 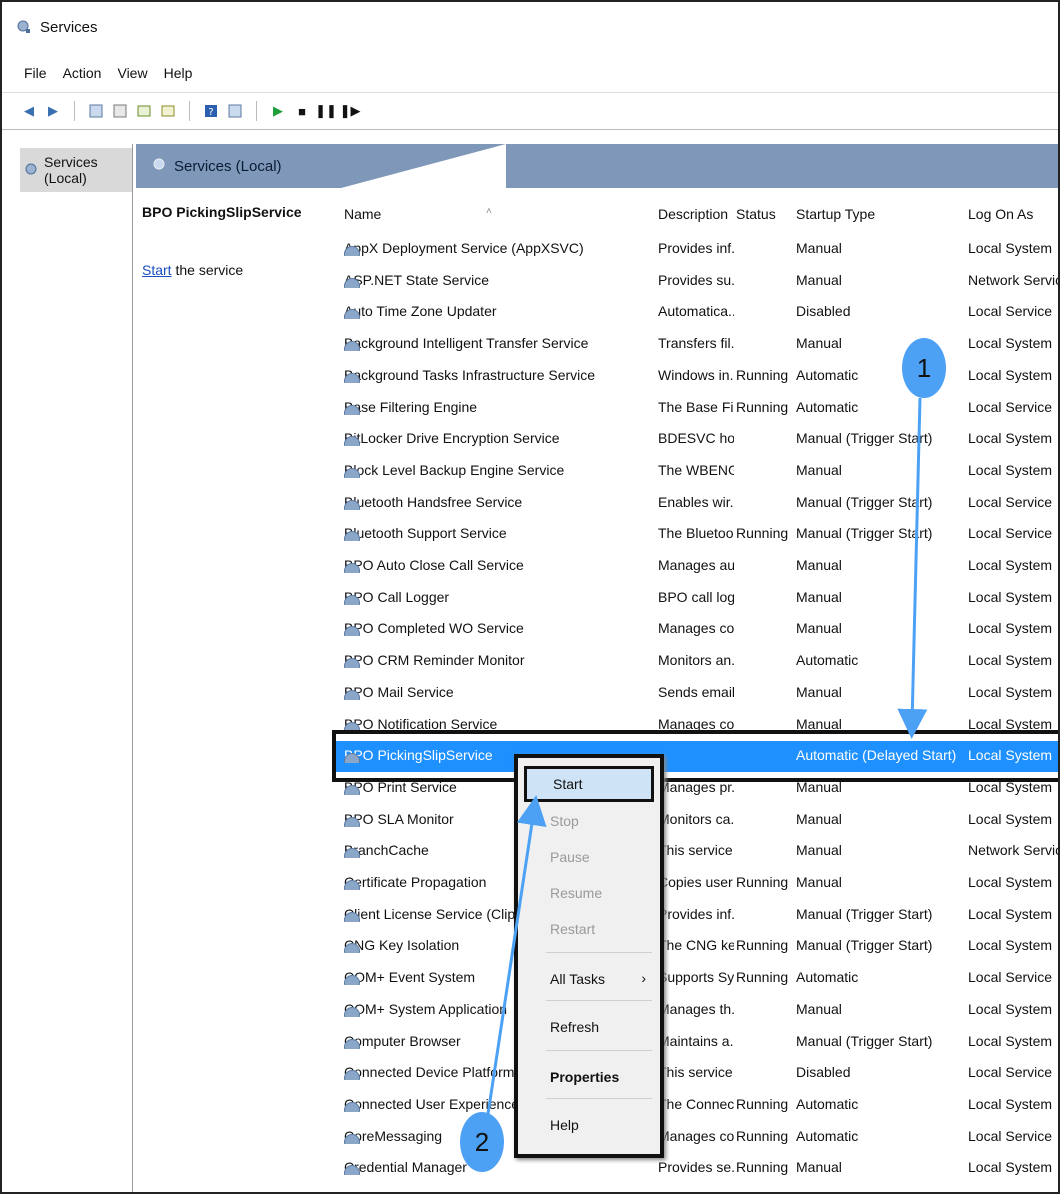 What do you see at coordinates (350, 111) in the screenshot?
I see `restart-icon: ❚▶` at bounding box center [350, 111].